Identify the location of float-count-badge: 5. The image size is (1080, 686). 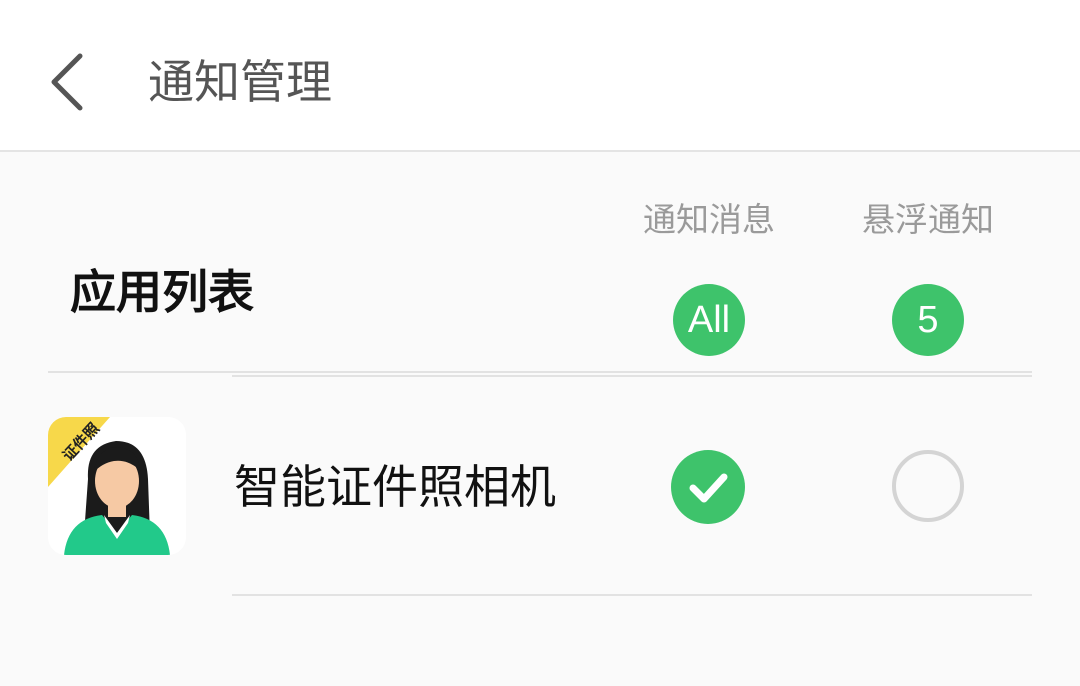
(928, 320).